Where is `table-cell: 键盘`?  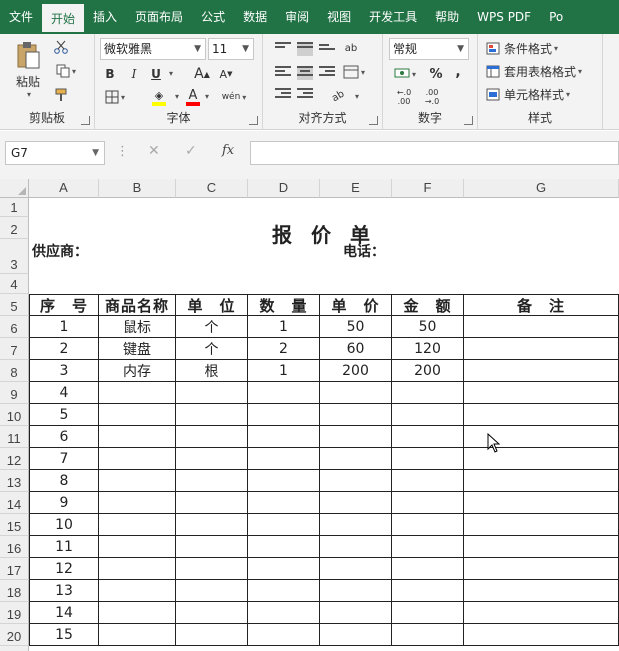
table-cell: 键盘 is located at coordinates (137, 349).